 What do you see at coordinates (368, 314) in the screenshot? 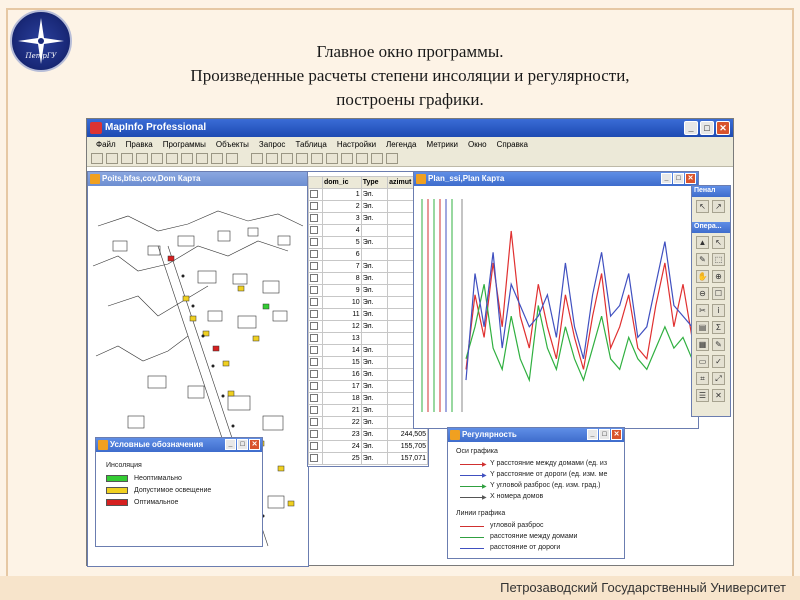
I see `table-row: 11Эл.15` at bounding box center [368, 314].